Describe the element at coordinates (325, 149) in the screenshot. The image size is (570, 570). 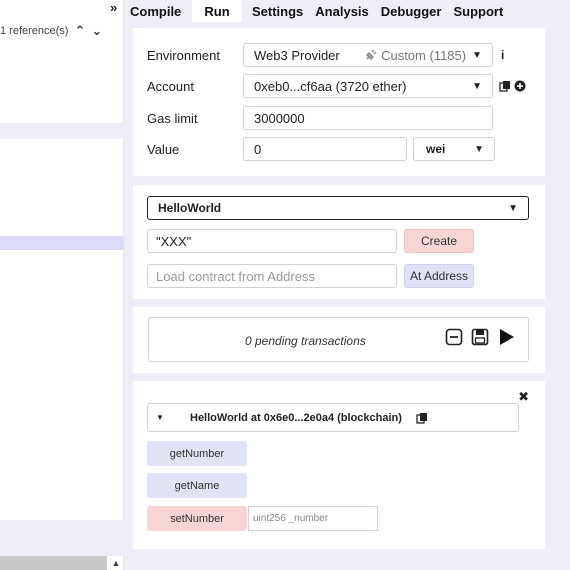
I see `value-input: 0` at that location.